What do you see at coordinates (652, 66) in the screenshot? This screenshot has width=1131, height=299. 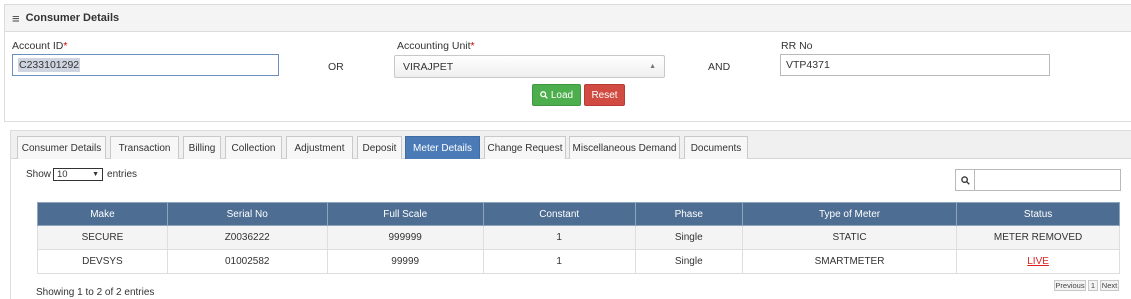 I see `dropdown-caret-icon: ▲︎` at bounding box center [652, 66].